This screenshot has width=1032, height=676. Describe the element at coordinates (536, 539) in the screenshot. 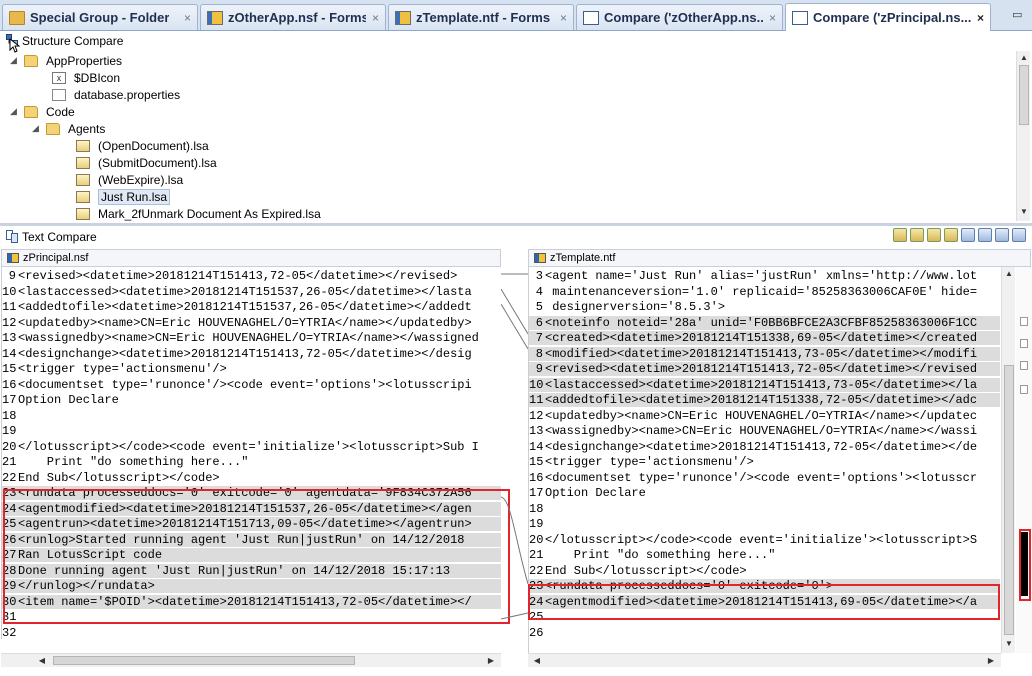

I see `line-number: 20` at that location.